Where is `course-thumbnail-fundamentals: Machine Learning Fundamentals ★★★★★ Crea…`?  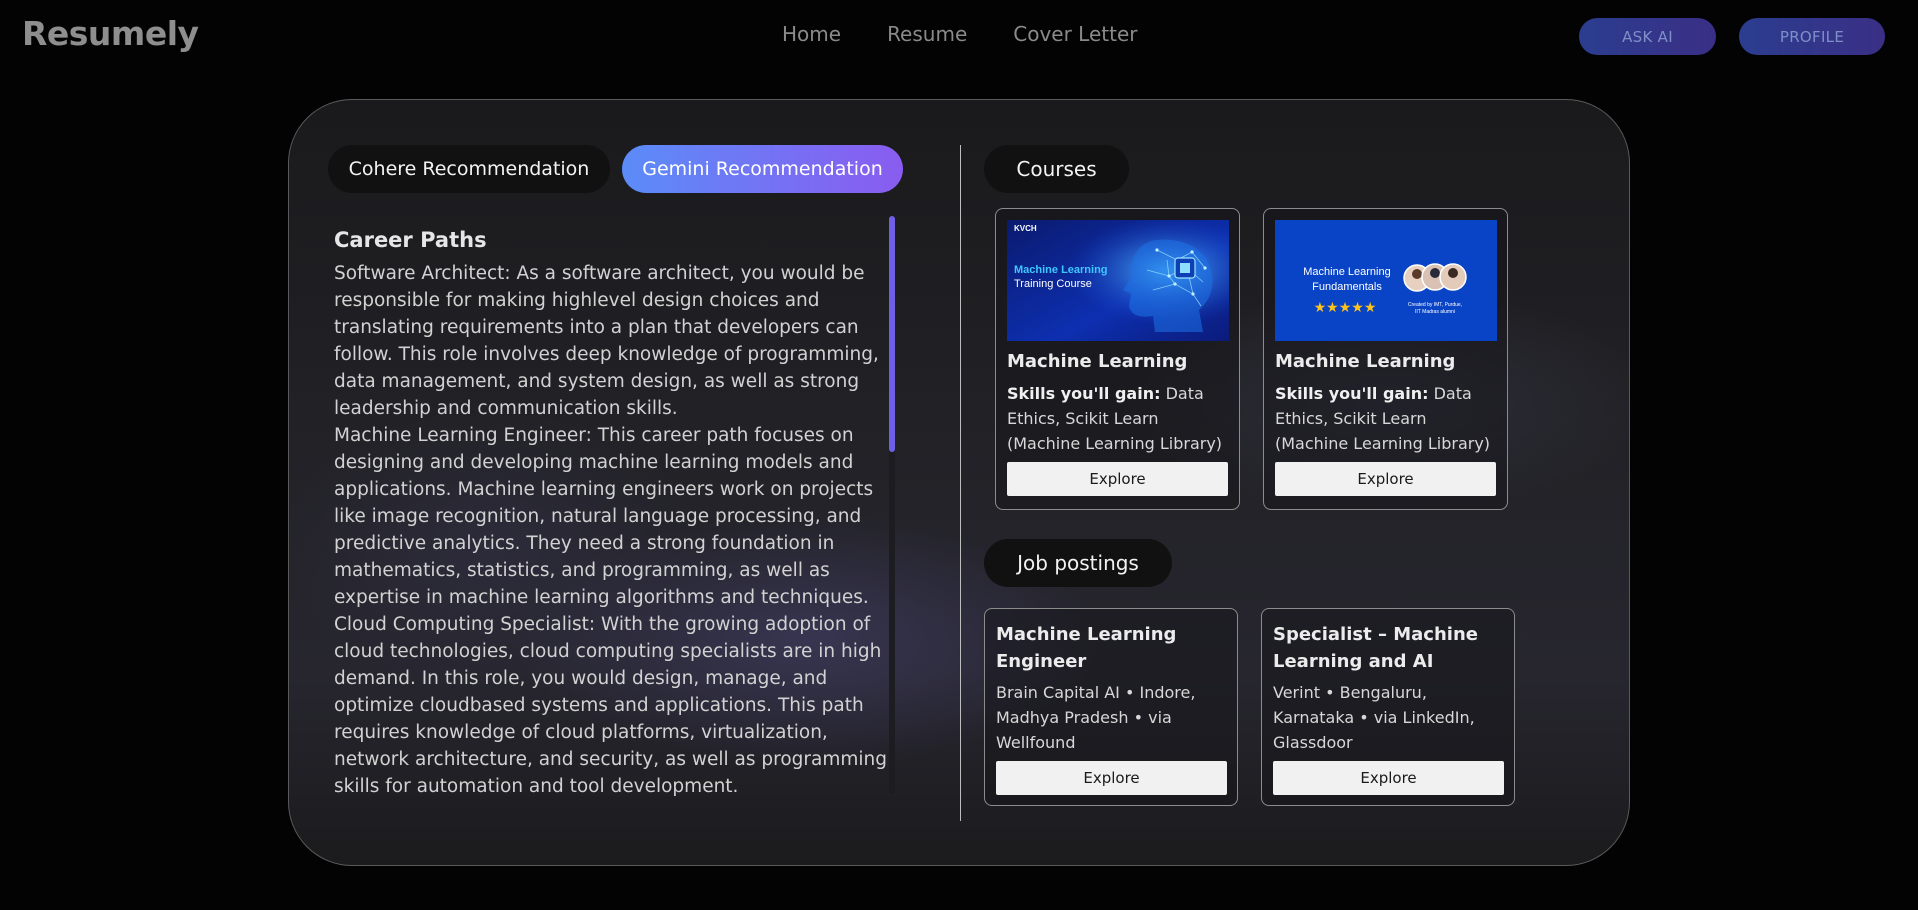 course-thumbnail-fundamentals: Machine Learning Fundamentals ★★★★★ Crea… is located at coordinates (1386, 280).